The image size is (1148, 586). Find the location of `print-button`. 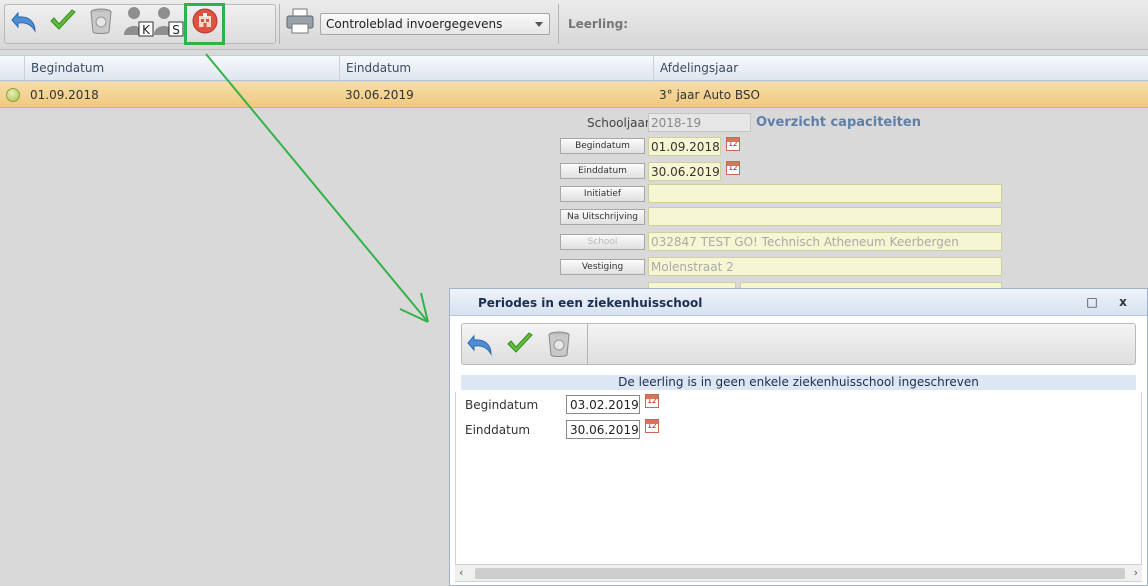

print-button is located at coordinates (300, 21).